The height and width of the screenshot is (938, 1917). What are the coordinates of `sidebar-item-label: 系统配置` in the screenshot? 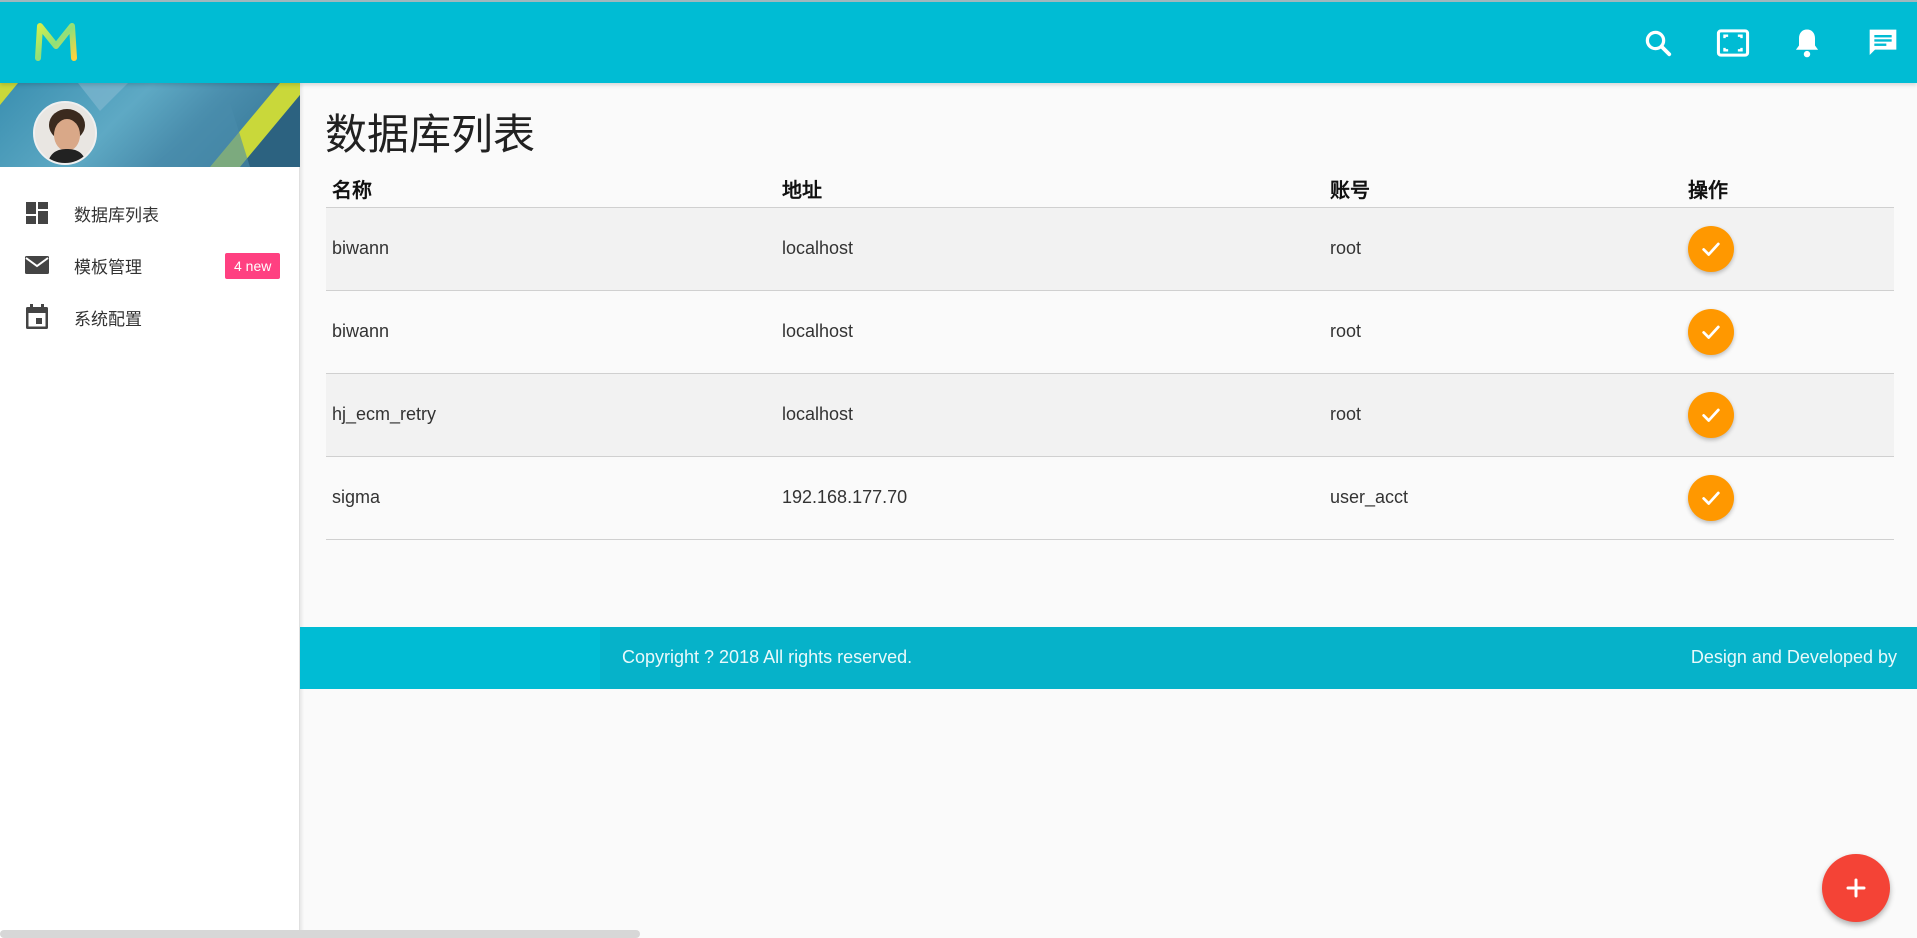 It's located at (108, 319).